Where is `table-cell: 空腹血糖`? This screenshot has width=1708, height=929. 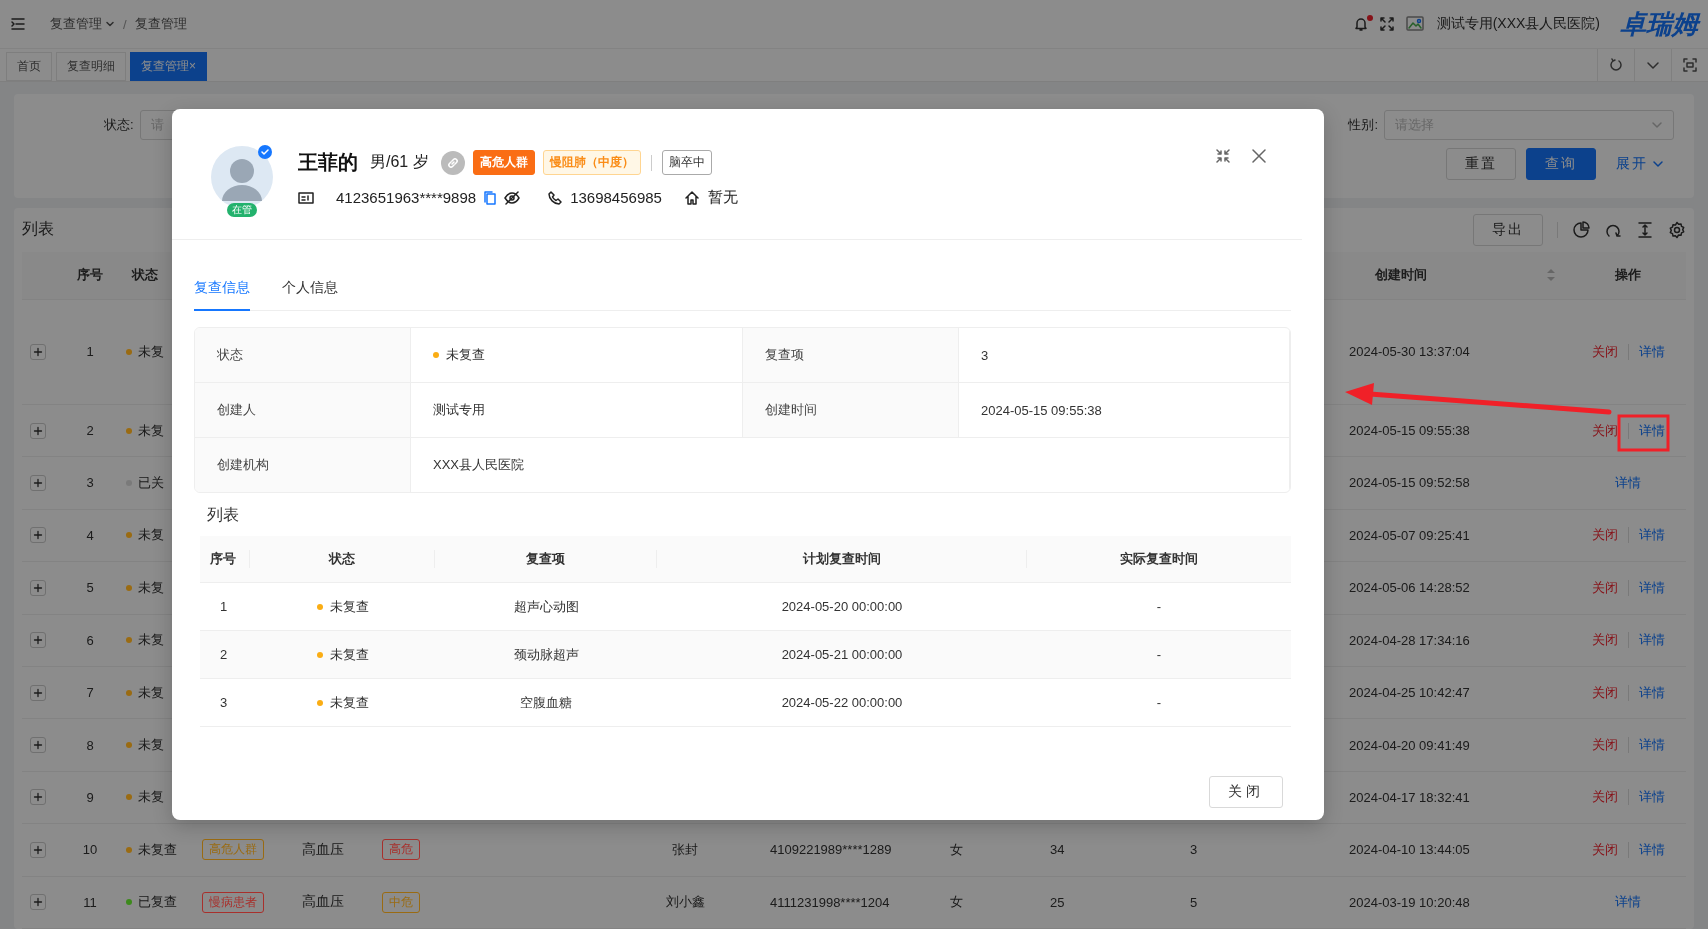 table-cell: 空腹血糖 is located at coordinates (546, 702).